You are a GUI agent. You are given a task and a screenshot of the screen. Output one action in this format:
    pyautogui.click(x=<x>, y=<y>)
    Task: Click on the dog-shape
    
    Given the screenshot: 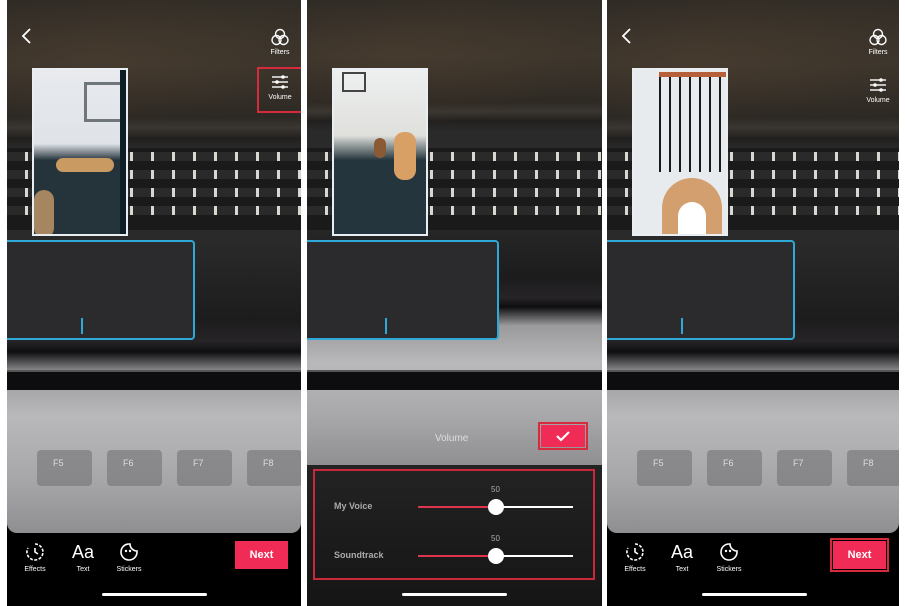 What is the action you would take?
    pyautogui.click(x=85, y=165)
    